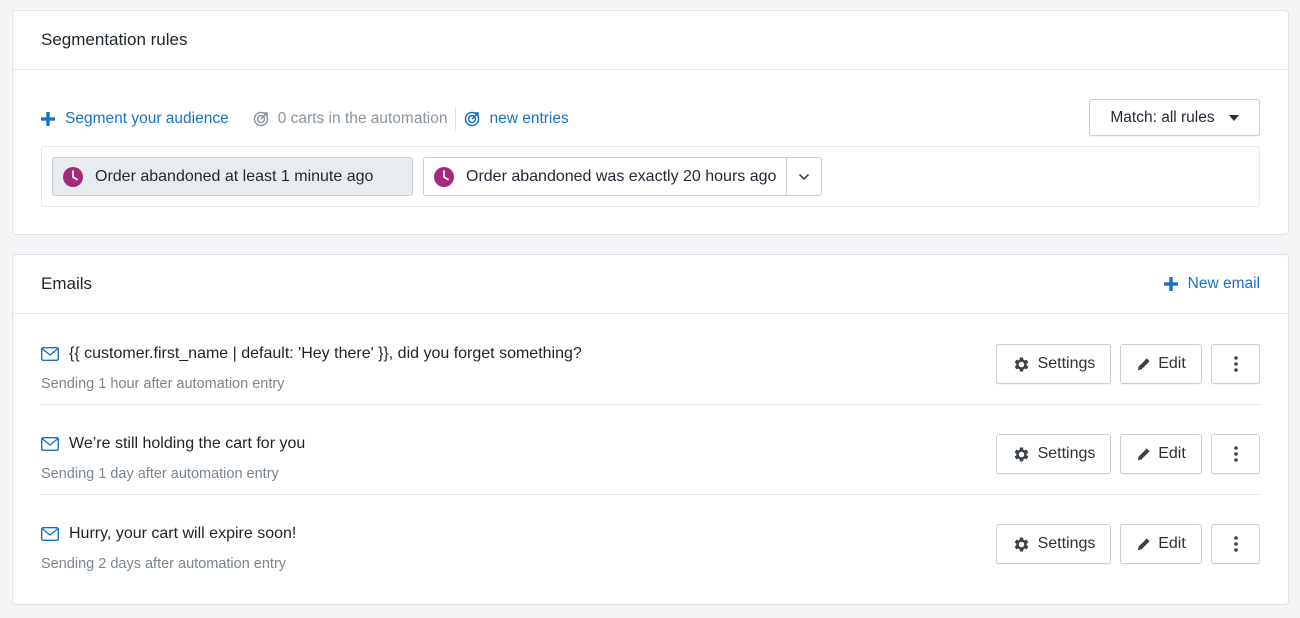 Image resolution: width=1300 pixels, height=618 pixels. I want to click on new-entries-link: new entries, so click(516, 119).